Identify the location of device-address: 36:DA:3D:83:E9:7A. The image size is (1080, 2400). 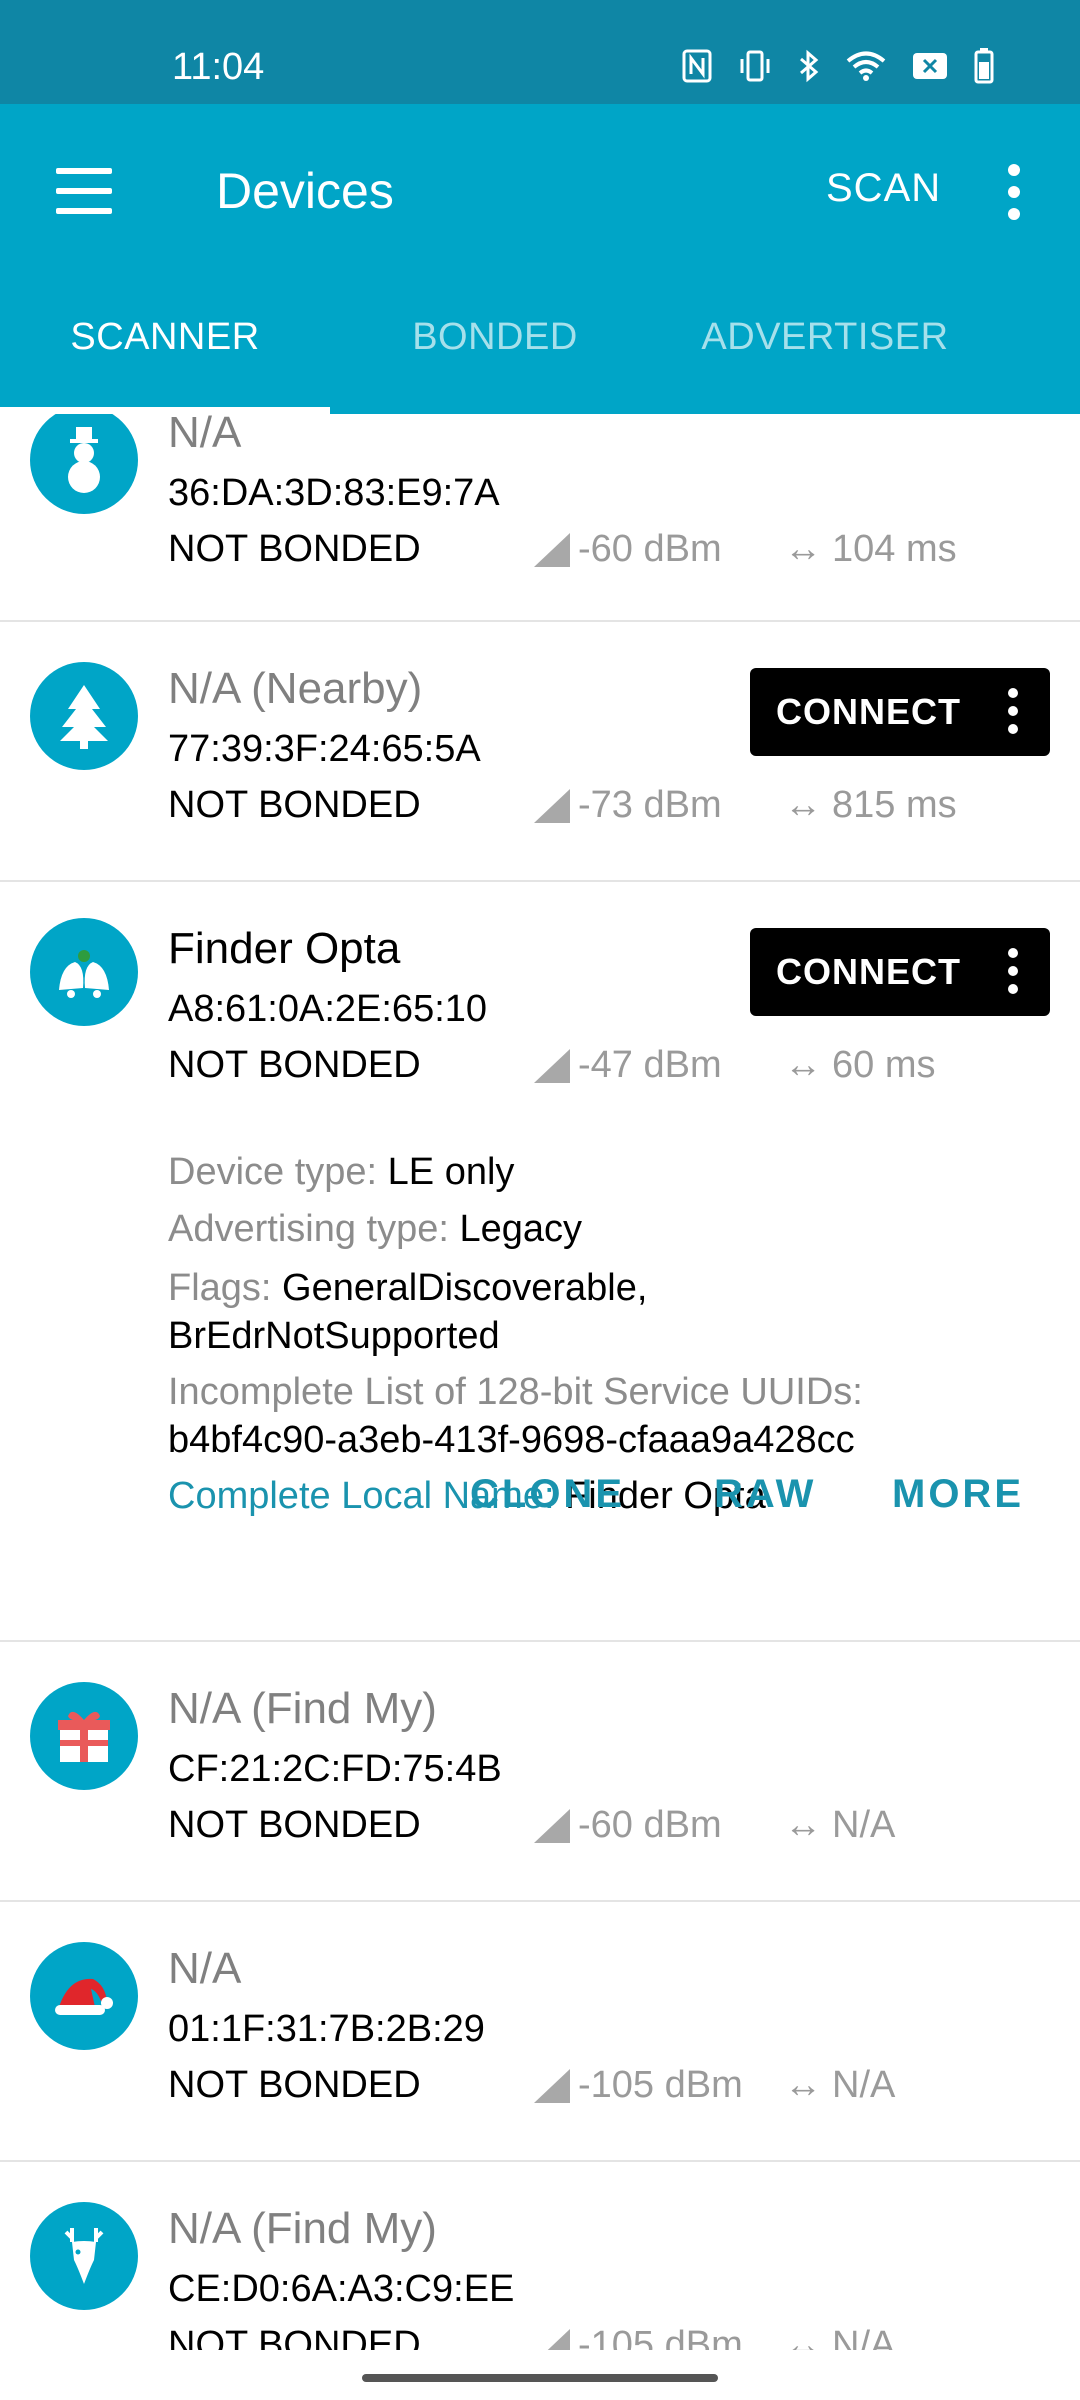
(334, 493).